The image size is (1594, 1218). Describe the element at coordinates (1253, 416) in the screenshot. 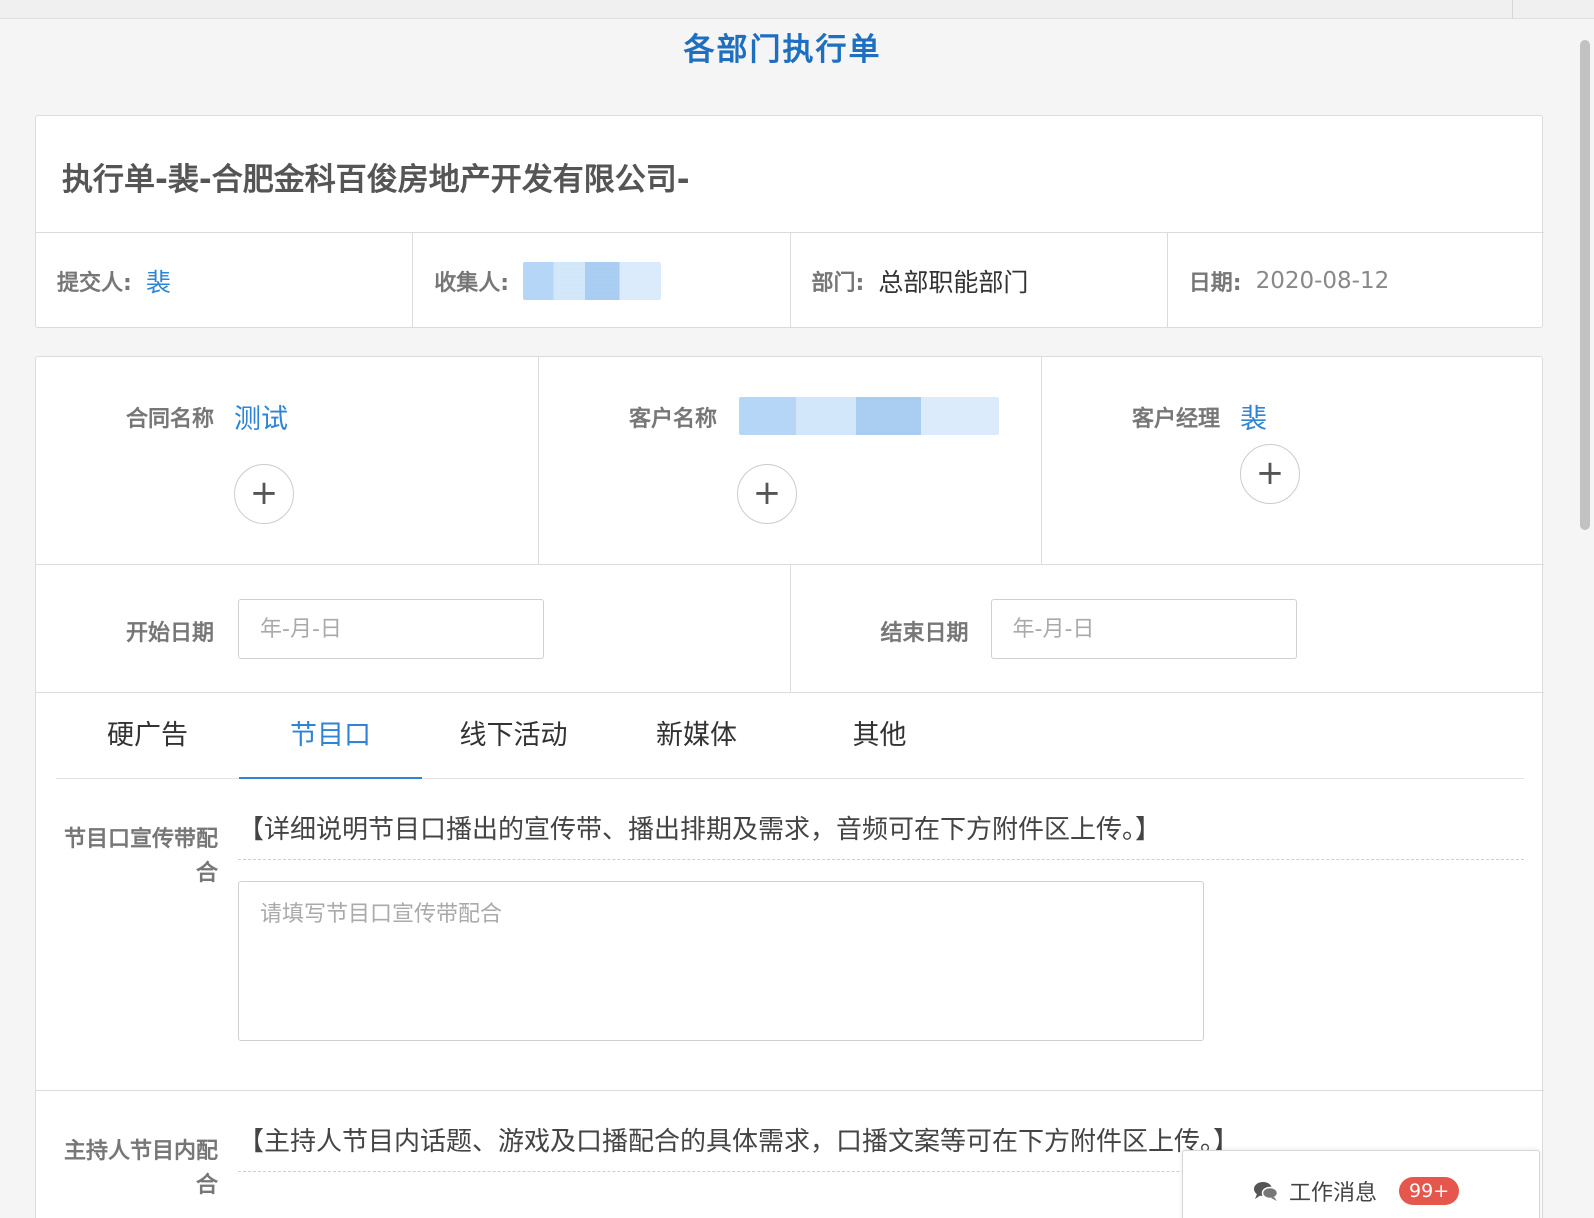

I see `account-manager-value: 裴` at that location.